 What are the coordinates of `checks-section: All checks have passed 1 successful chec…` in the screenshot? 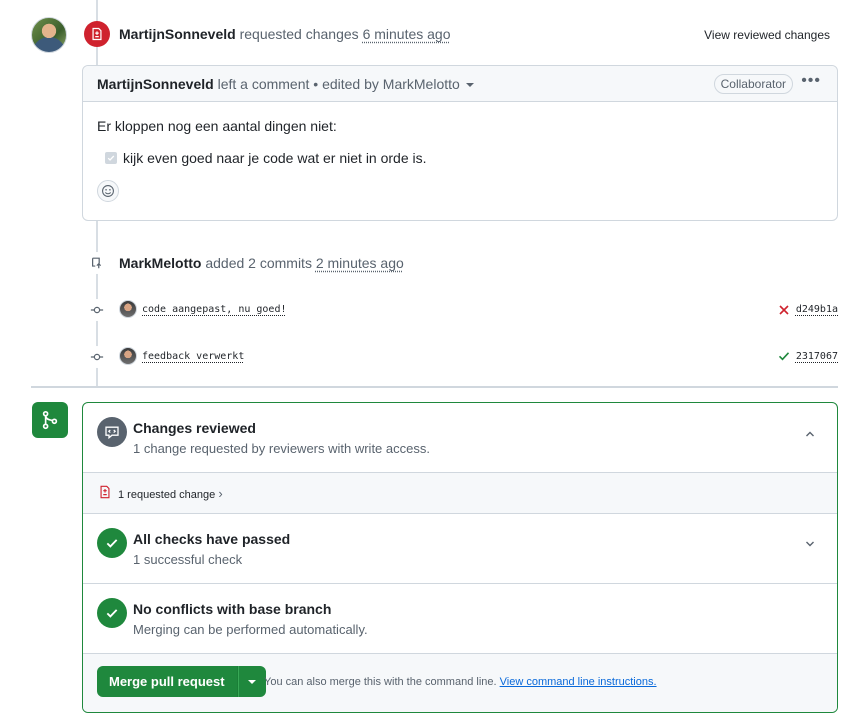 It's located at (460, 549).